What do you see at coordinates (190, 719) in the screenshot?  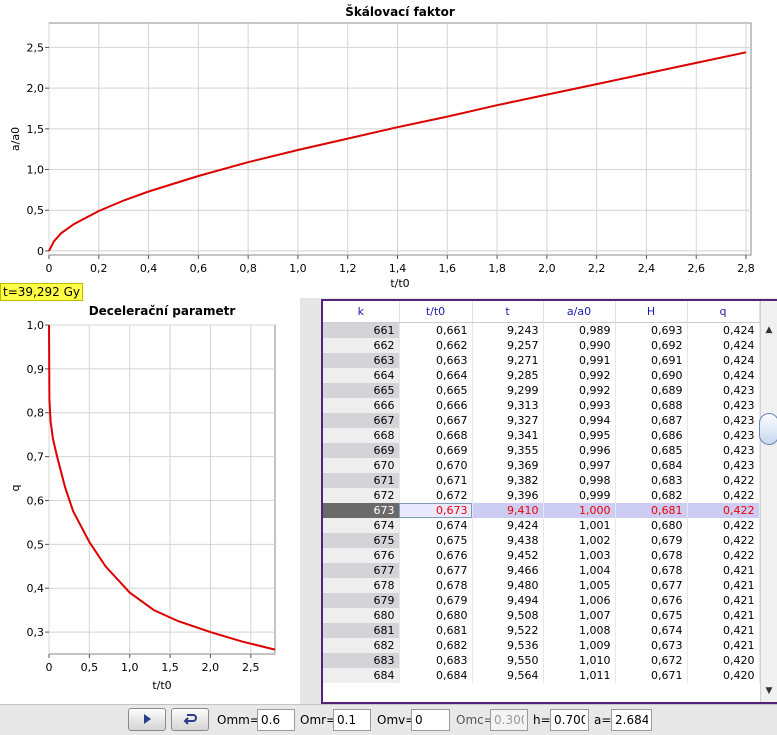 I see `reset-button` at bounding box center [190, 719].